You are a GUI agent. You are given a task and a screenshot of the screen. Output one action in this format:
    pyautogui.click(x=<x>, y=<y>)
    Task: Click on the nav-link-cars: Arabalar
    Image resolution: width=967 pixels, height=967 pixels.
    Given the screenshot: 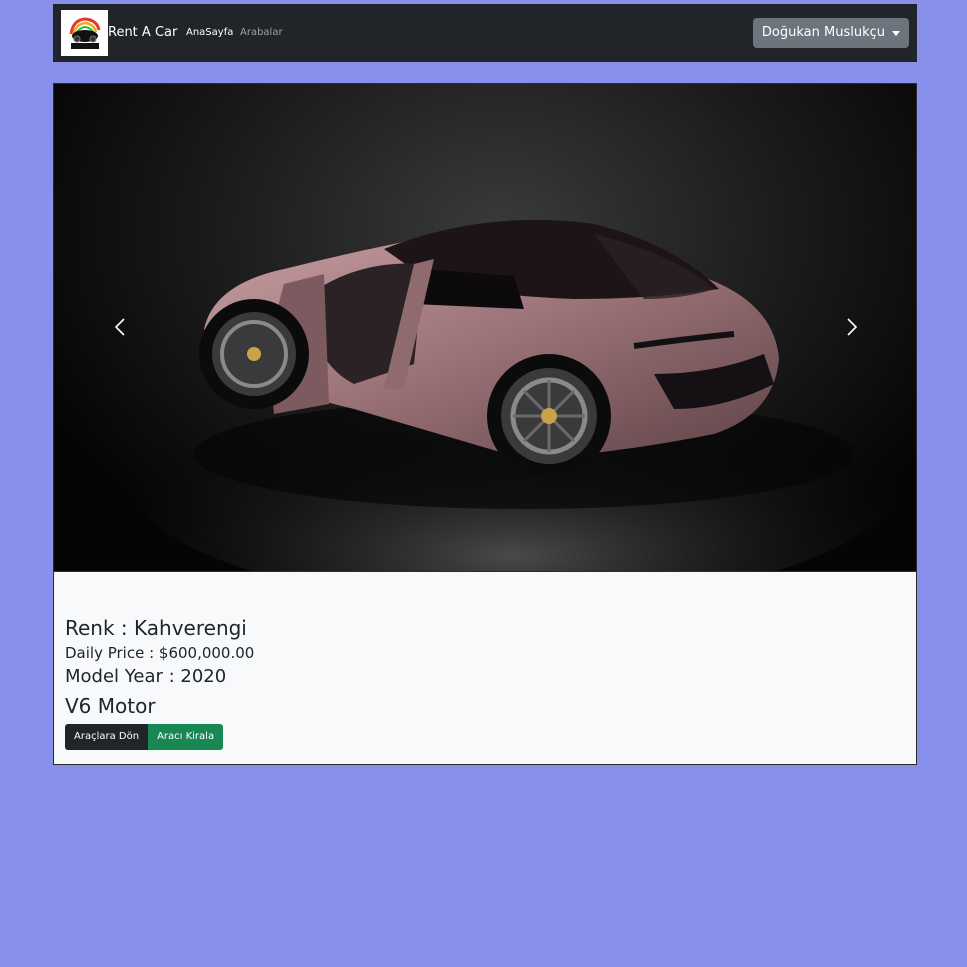 What is the action you would take?
    pyautogui.click(x=261, y=33)
    